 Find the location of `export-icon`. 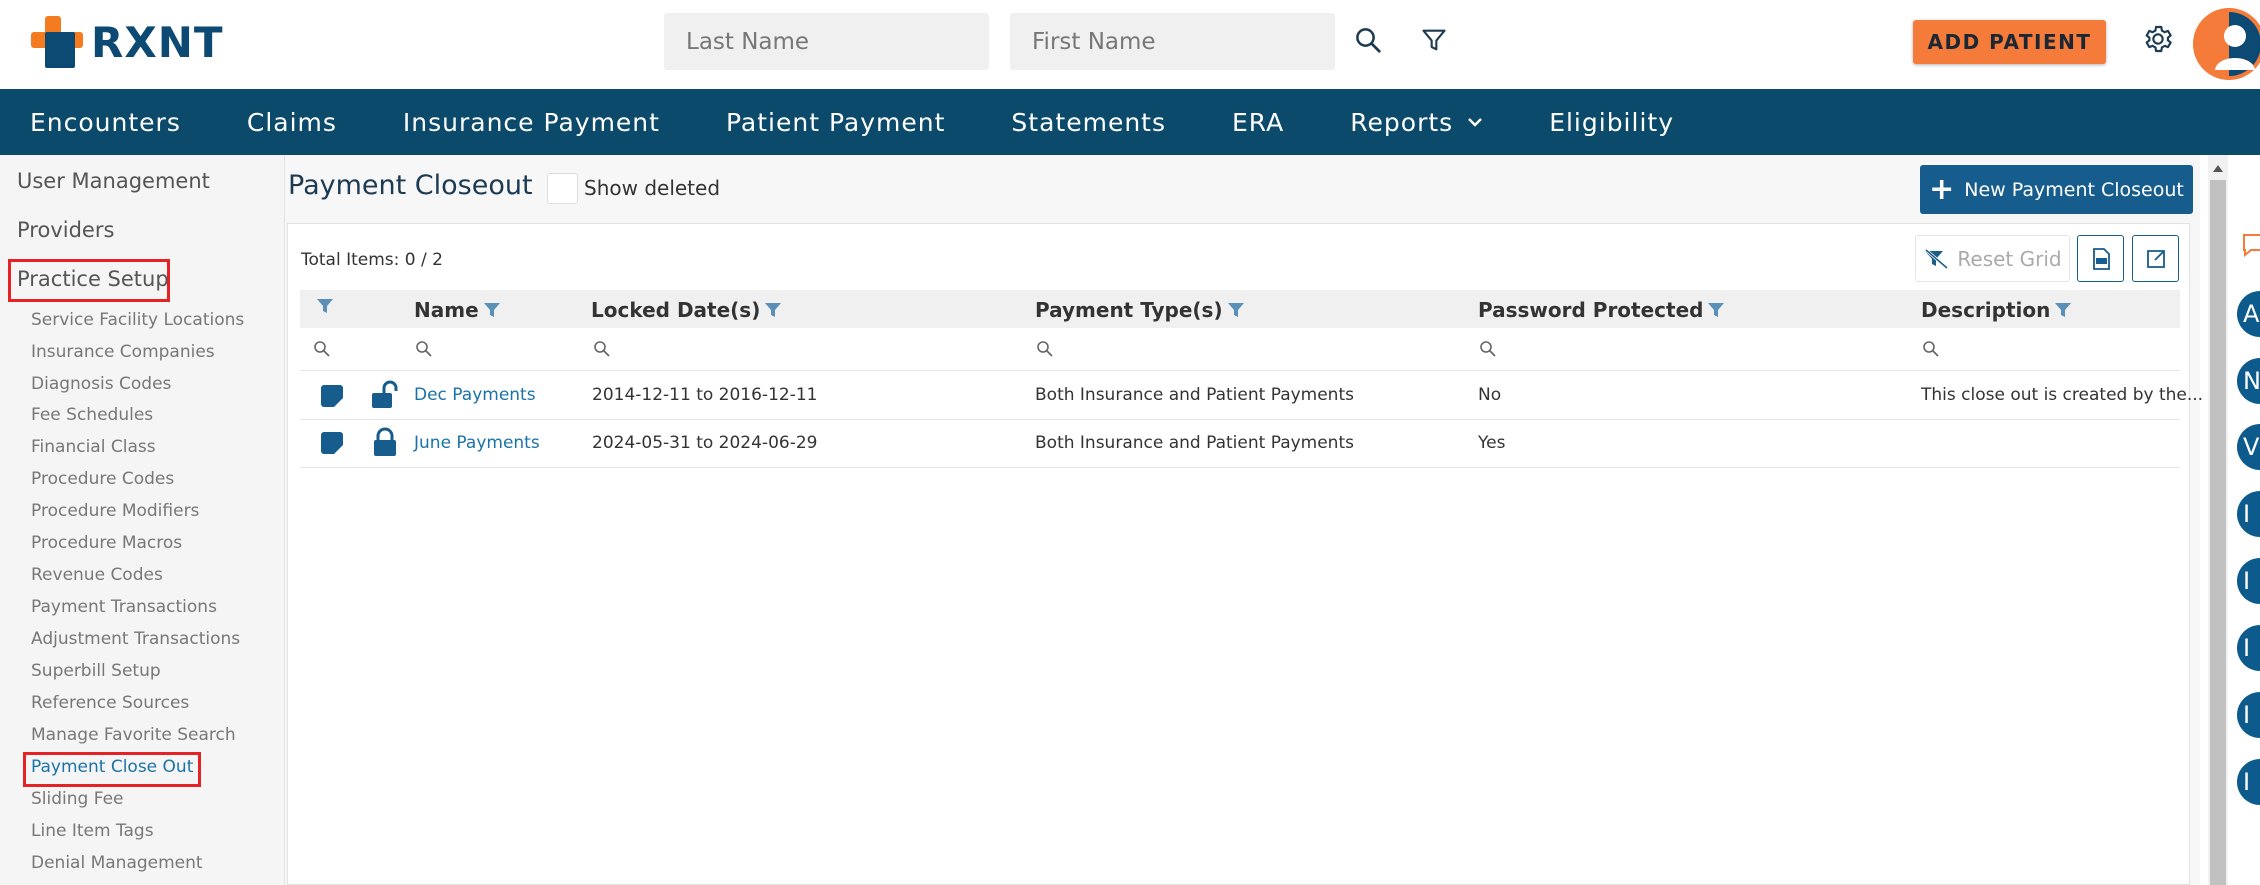

export-icon is located at coordinates (2155, 258).